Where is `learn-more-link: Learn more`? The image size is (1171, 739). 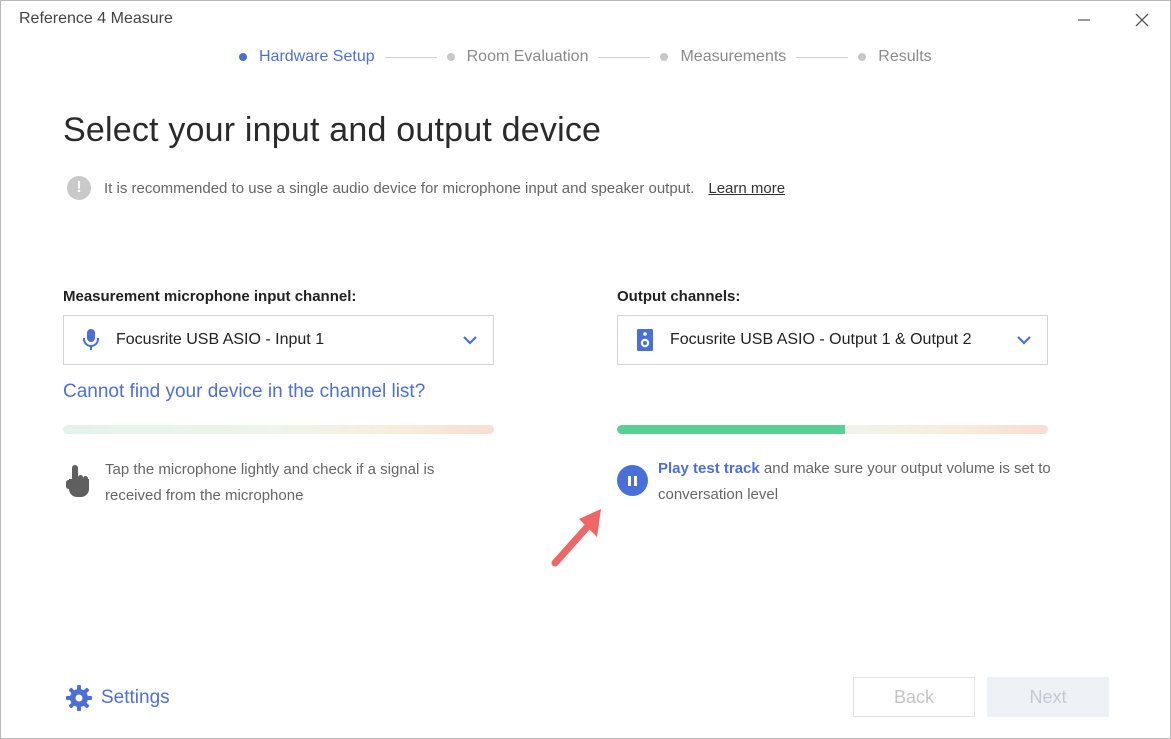
learn-more-link: Learn more is located at coordinates (746, 188).